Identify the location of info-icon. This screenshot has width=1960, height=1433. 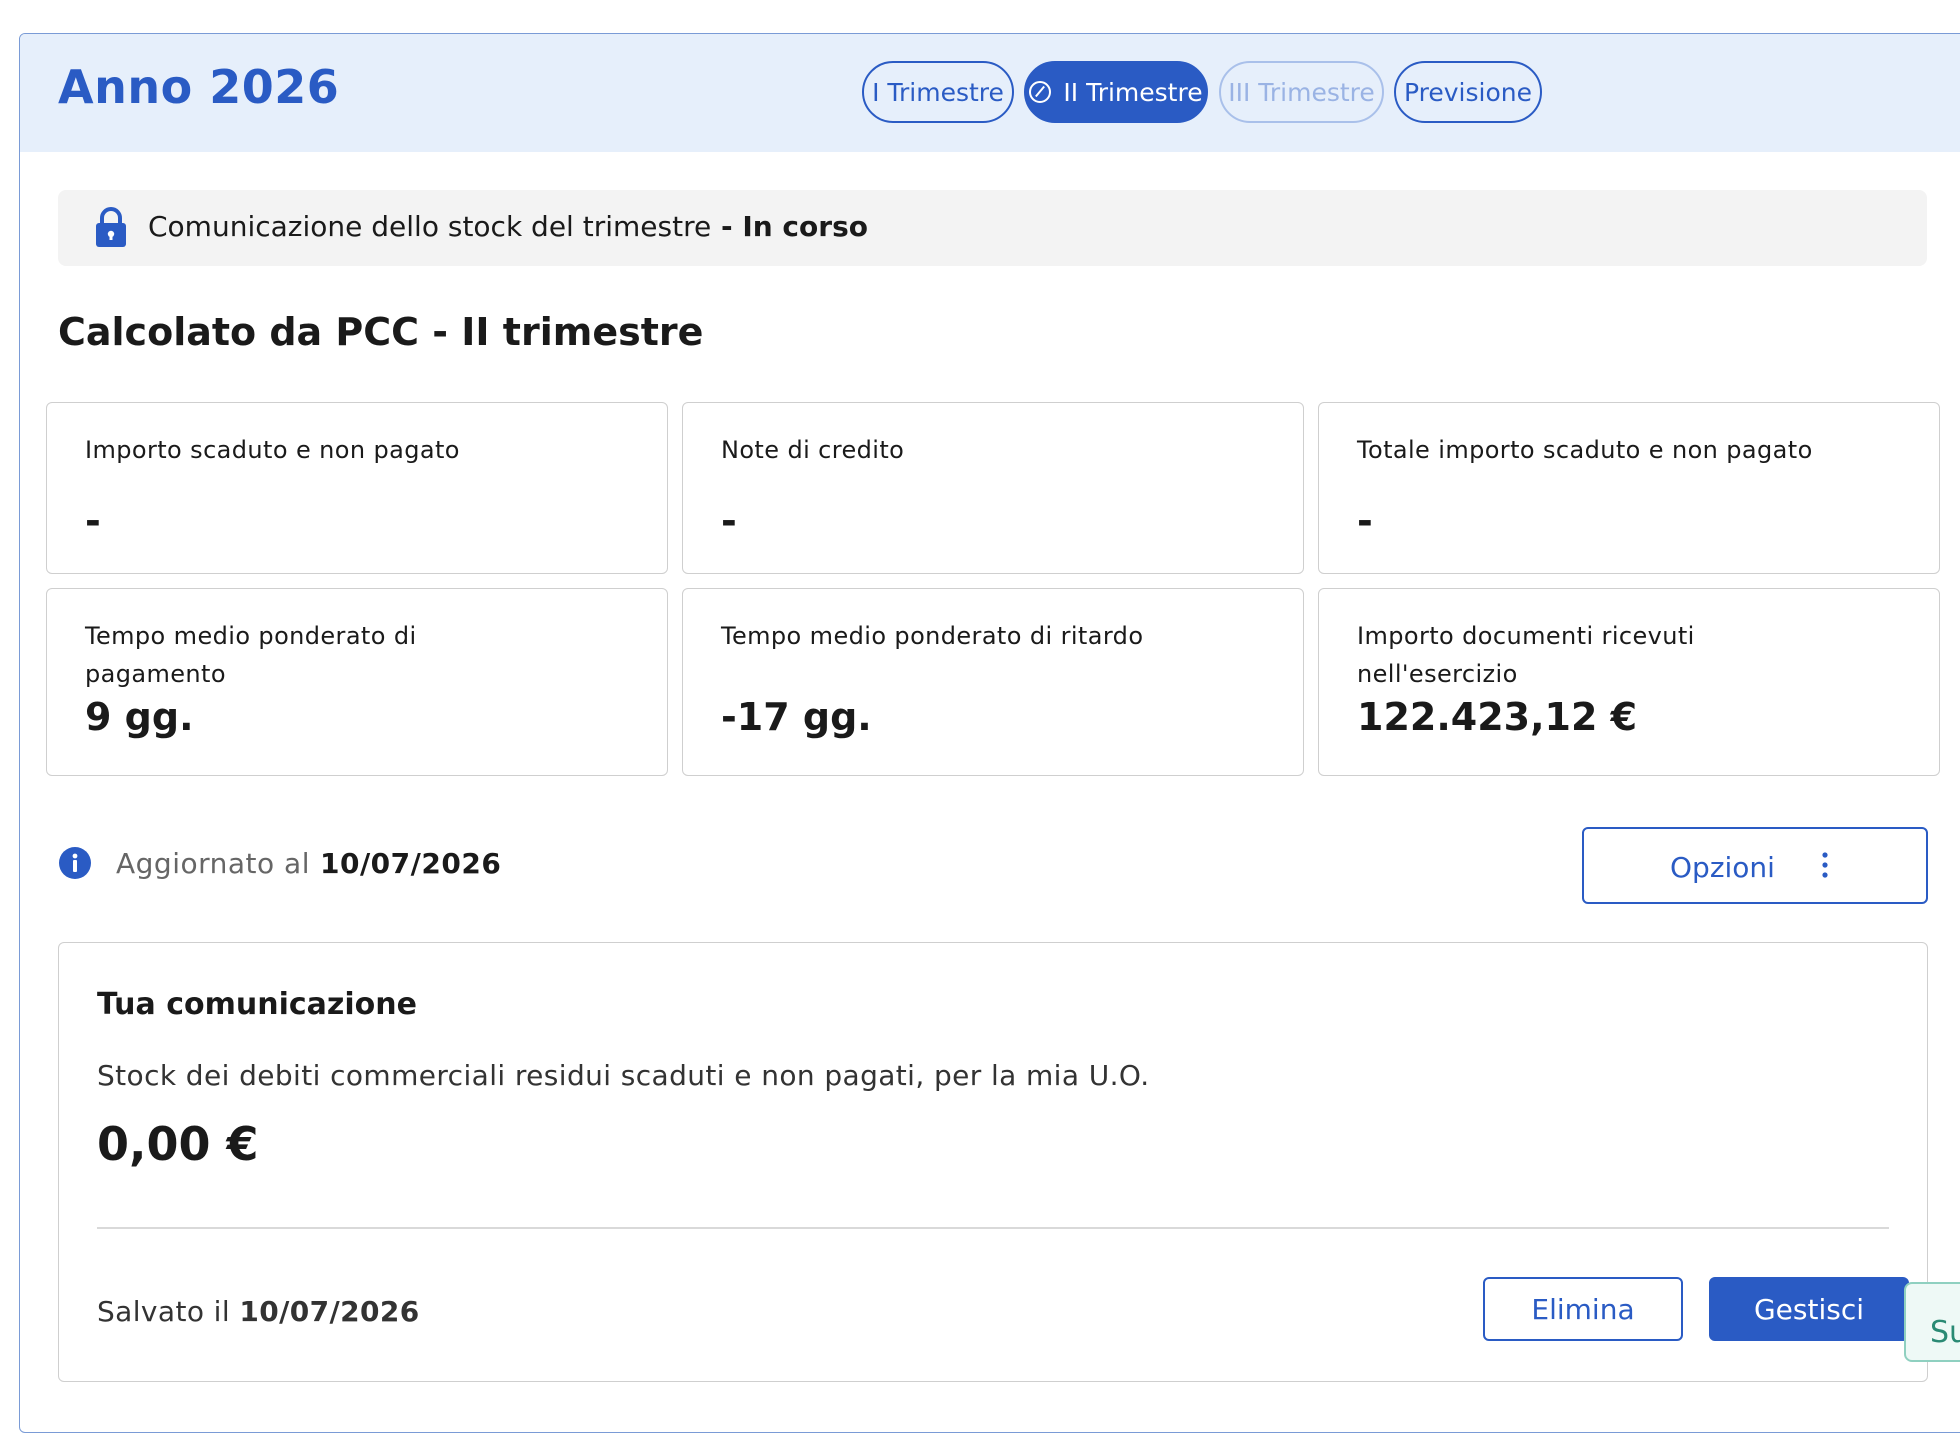
(75, 865).